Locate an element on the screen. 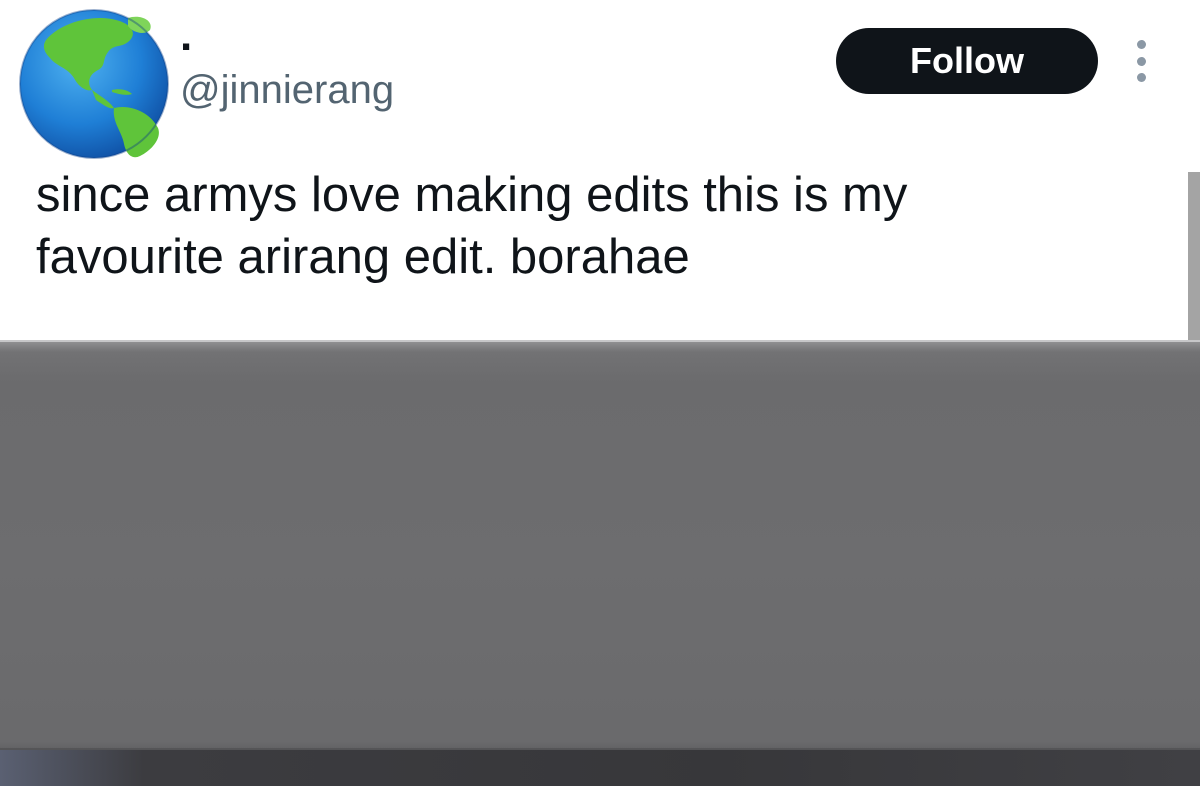 This screenshot has width=1200, height=786. tweet-text-line: favourite arirang edit. borahae is located at coordinates (363, 257).